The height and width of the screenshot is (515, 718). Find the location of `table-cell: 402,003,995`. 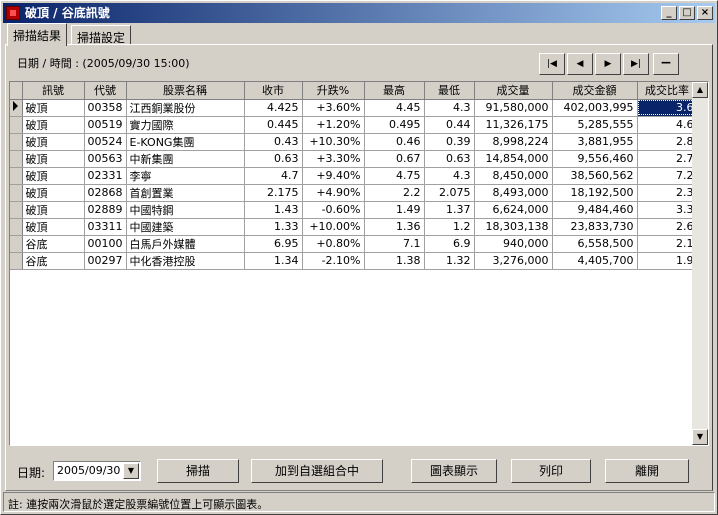

table-cell: 402,003,995 is located at coordinates (595, 108).